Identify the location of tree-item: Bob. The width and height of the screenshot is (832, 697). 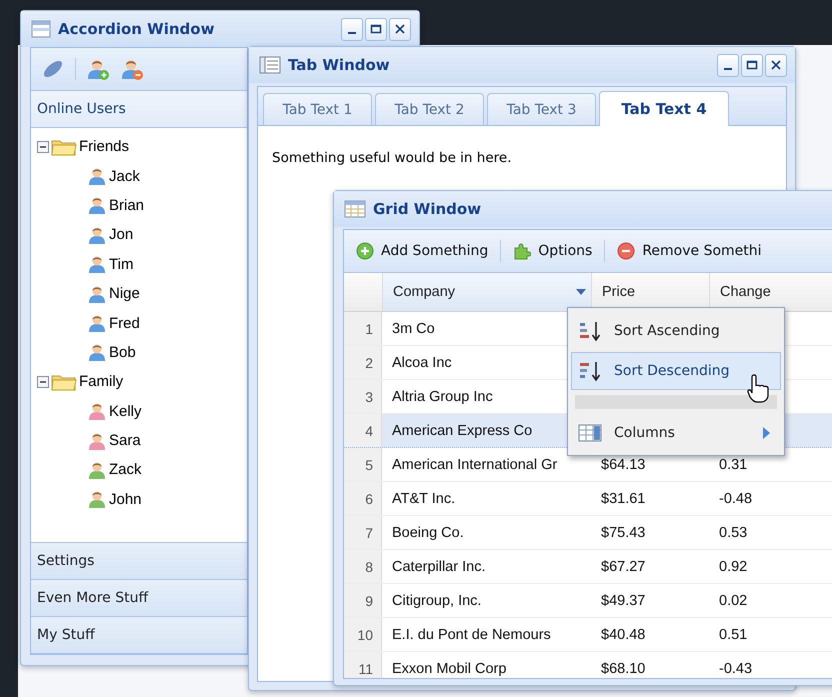
(122, 352).